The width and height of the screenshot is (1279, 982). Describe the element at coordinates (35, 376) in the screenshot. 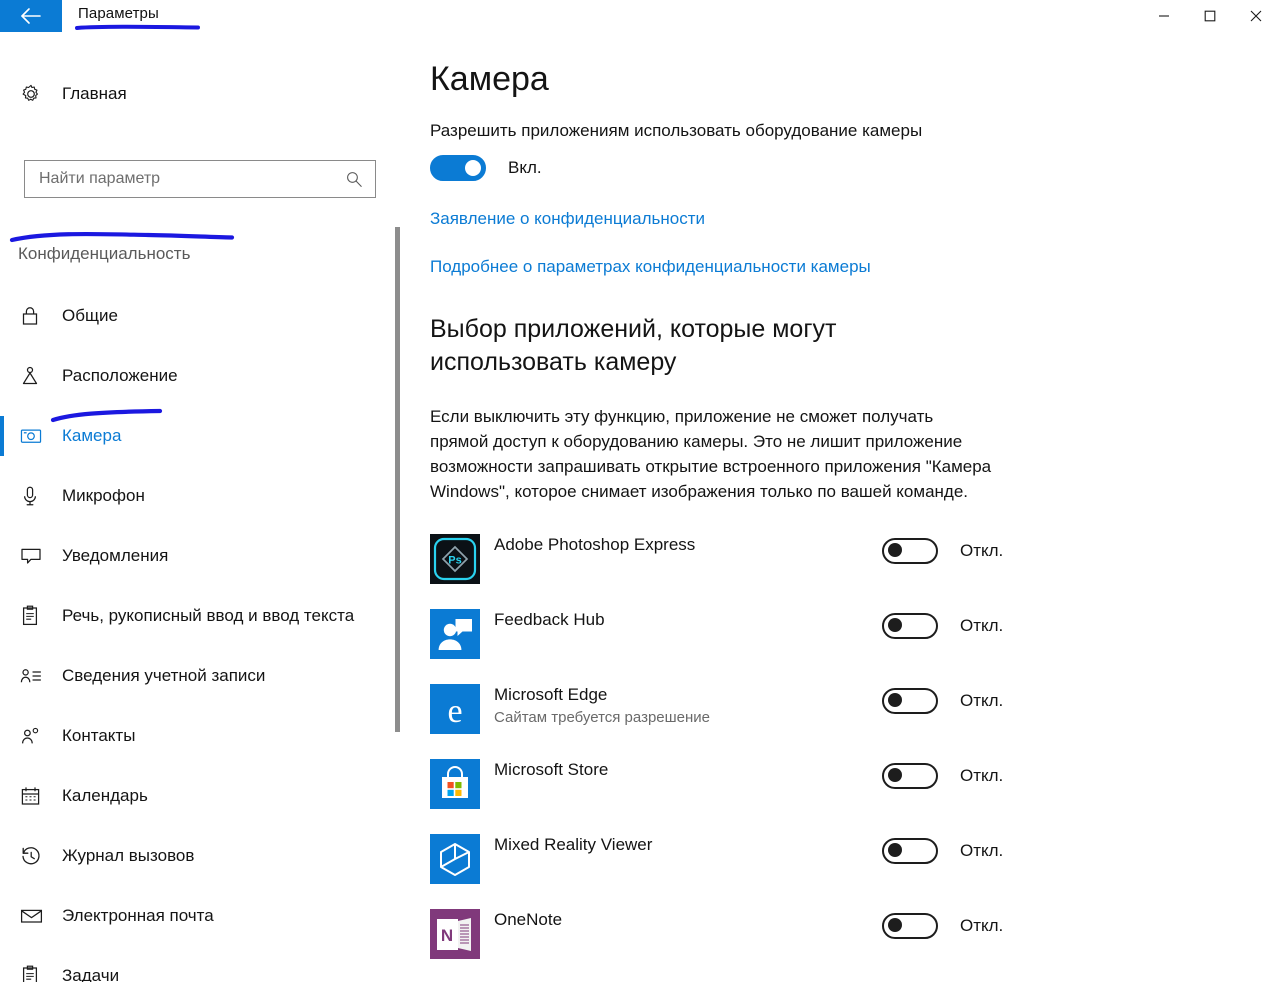

I see `location-pin-icon` at that location.